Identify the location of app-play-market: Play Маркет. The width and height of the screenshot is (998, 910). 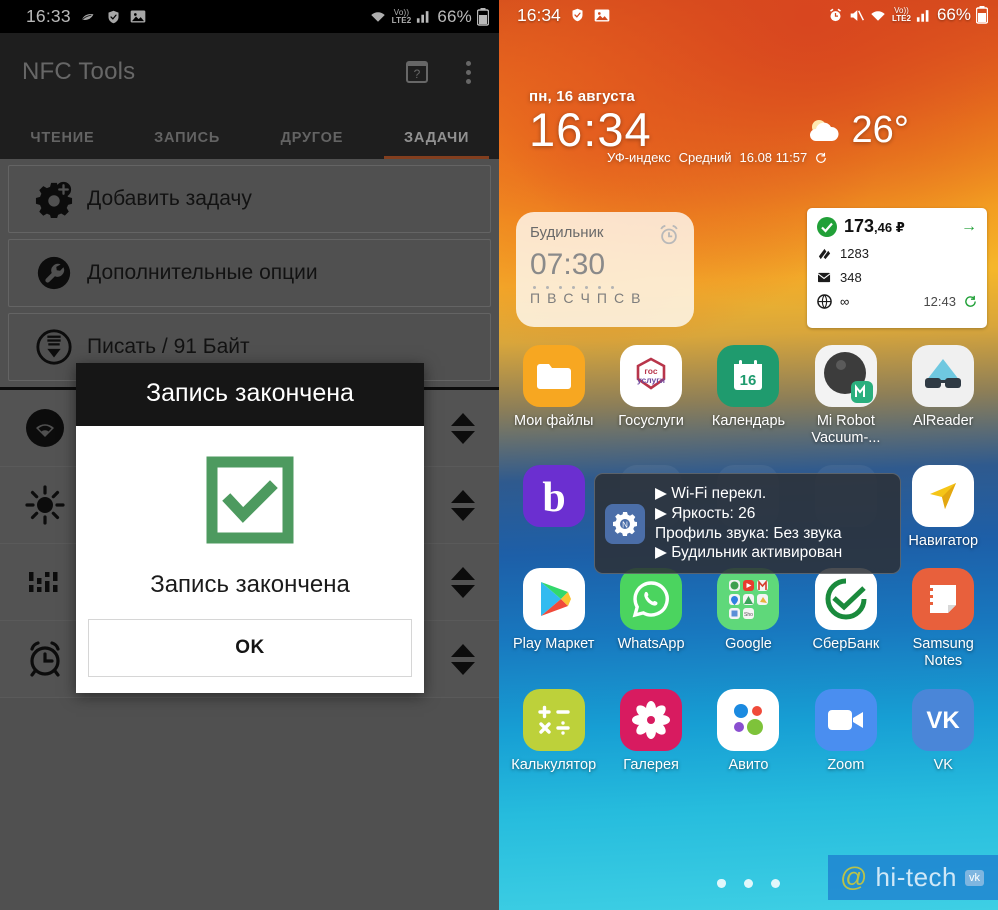
(553, 619).